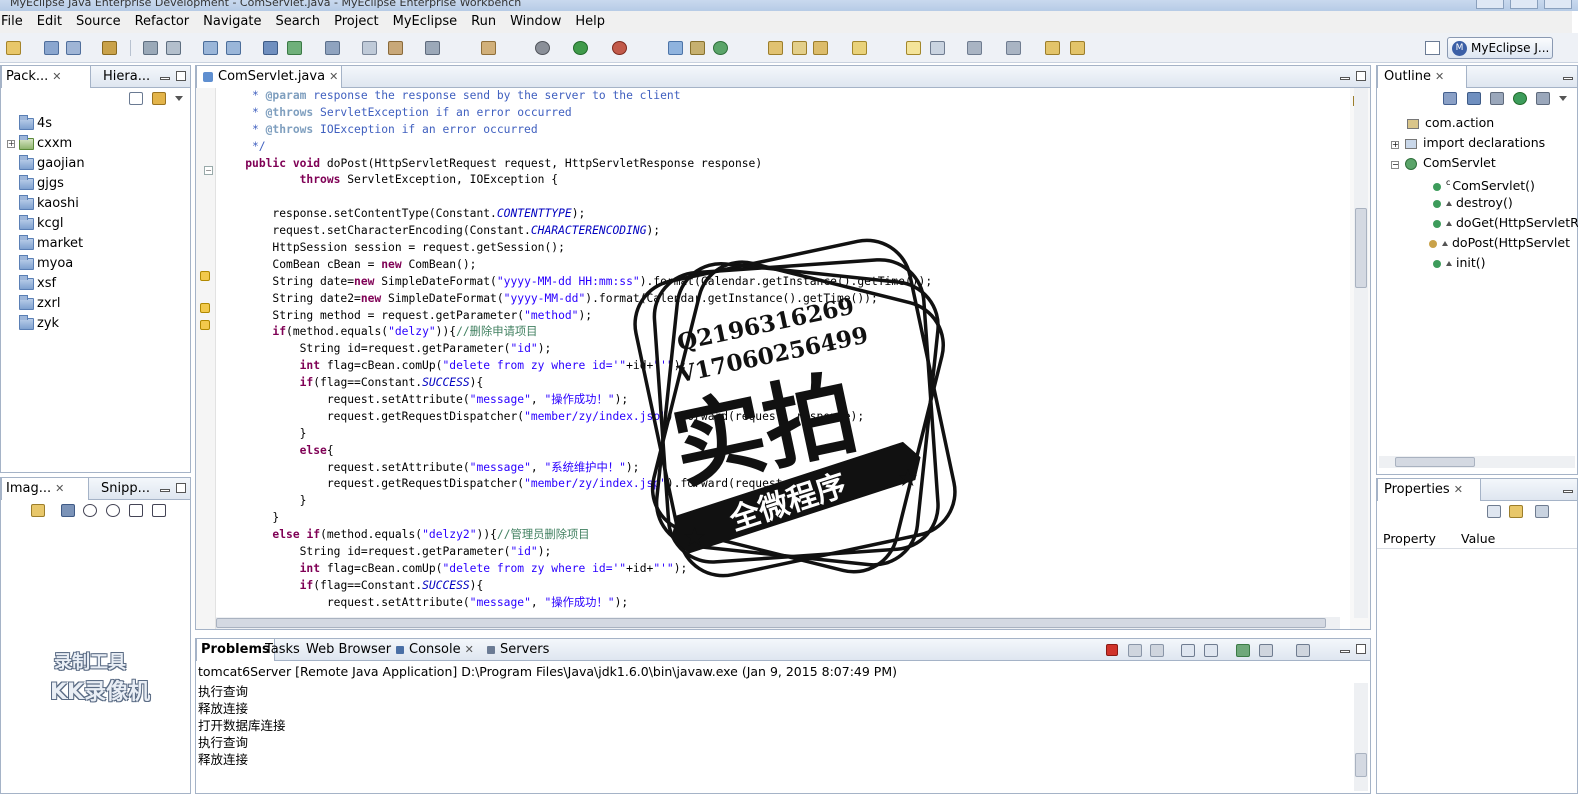 This screenshot has height=794, width=1578. Describe the element at coordinates (233, 48) in the screenshot. I see `web-search-icon` at that location.